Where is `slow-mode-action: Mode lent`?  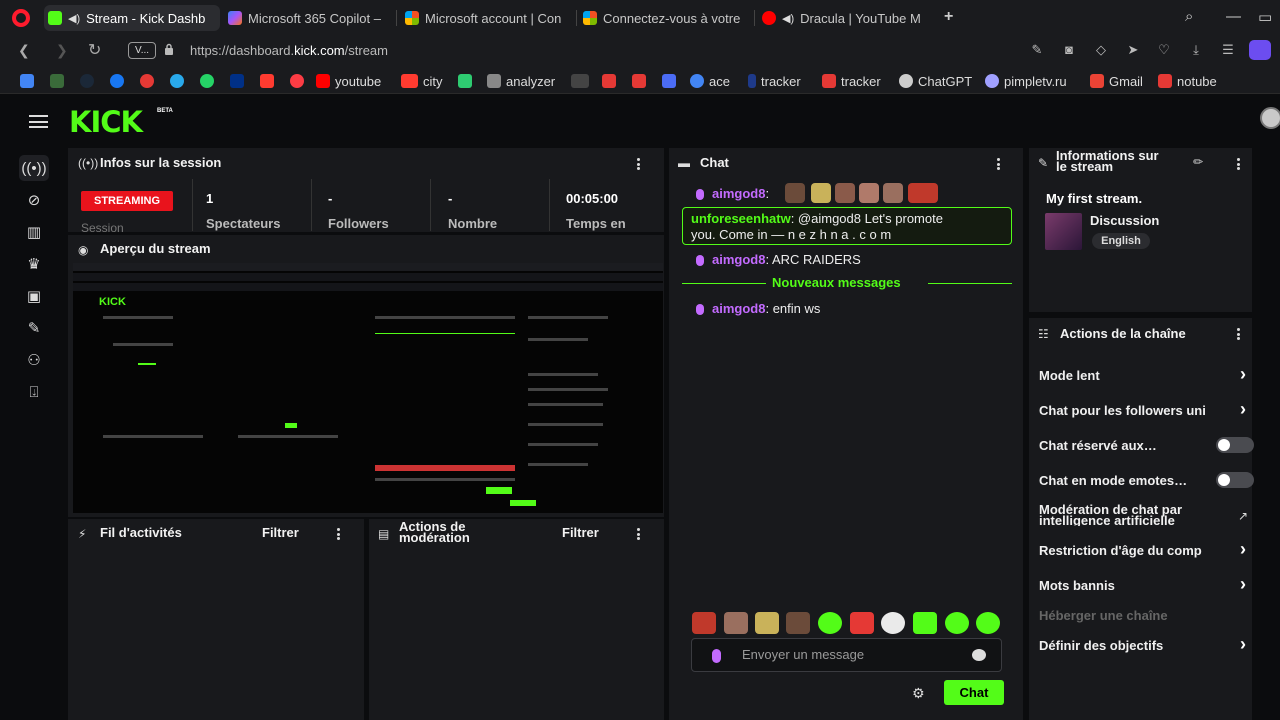 slow-mode-action: Mode lent is located at coordinates (1135, 375).